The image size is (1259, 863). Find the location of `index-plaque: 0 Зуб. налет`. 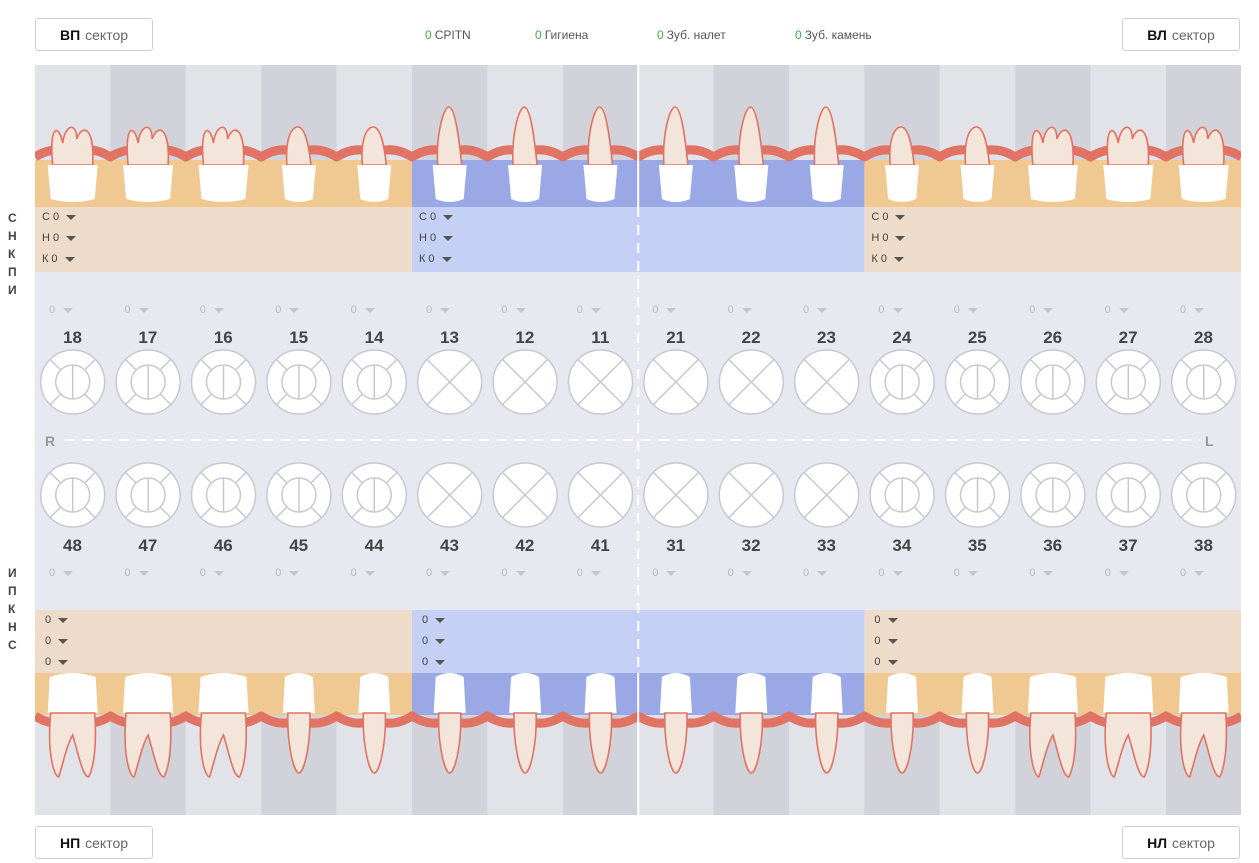

index-plaque: 0 Зуб. налет is located at coordinates (691, 35).